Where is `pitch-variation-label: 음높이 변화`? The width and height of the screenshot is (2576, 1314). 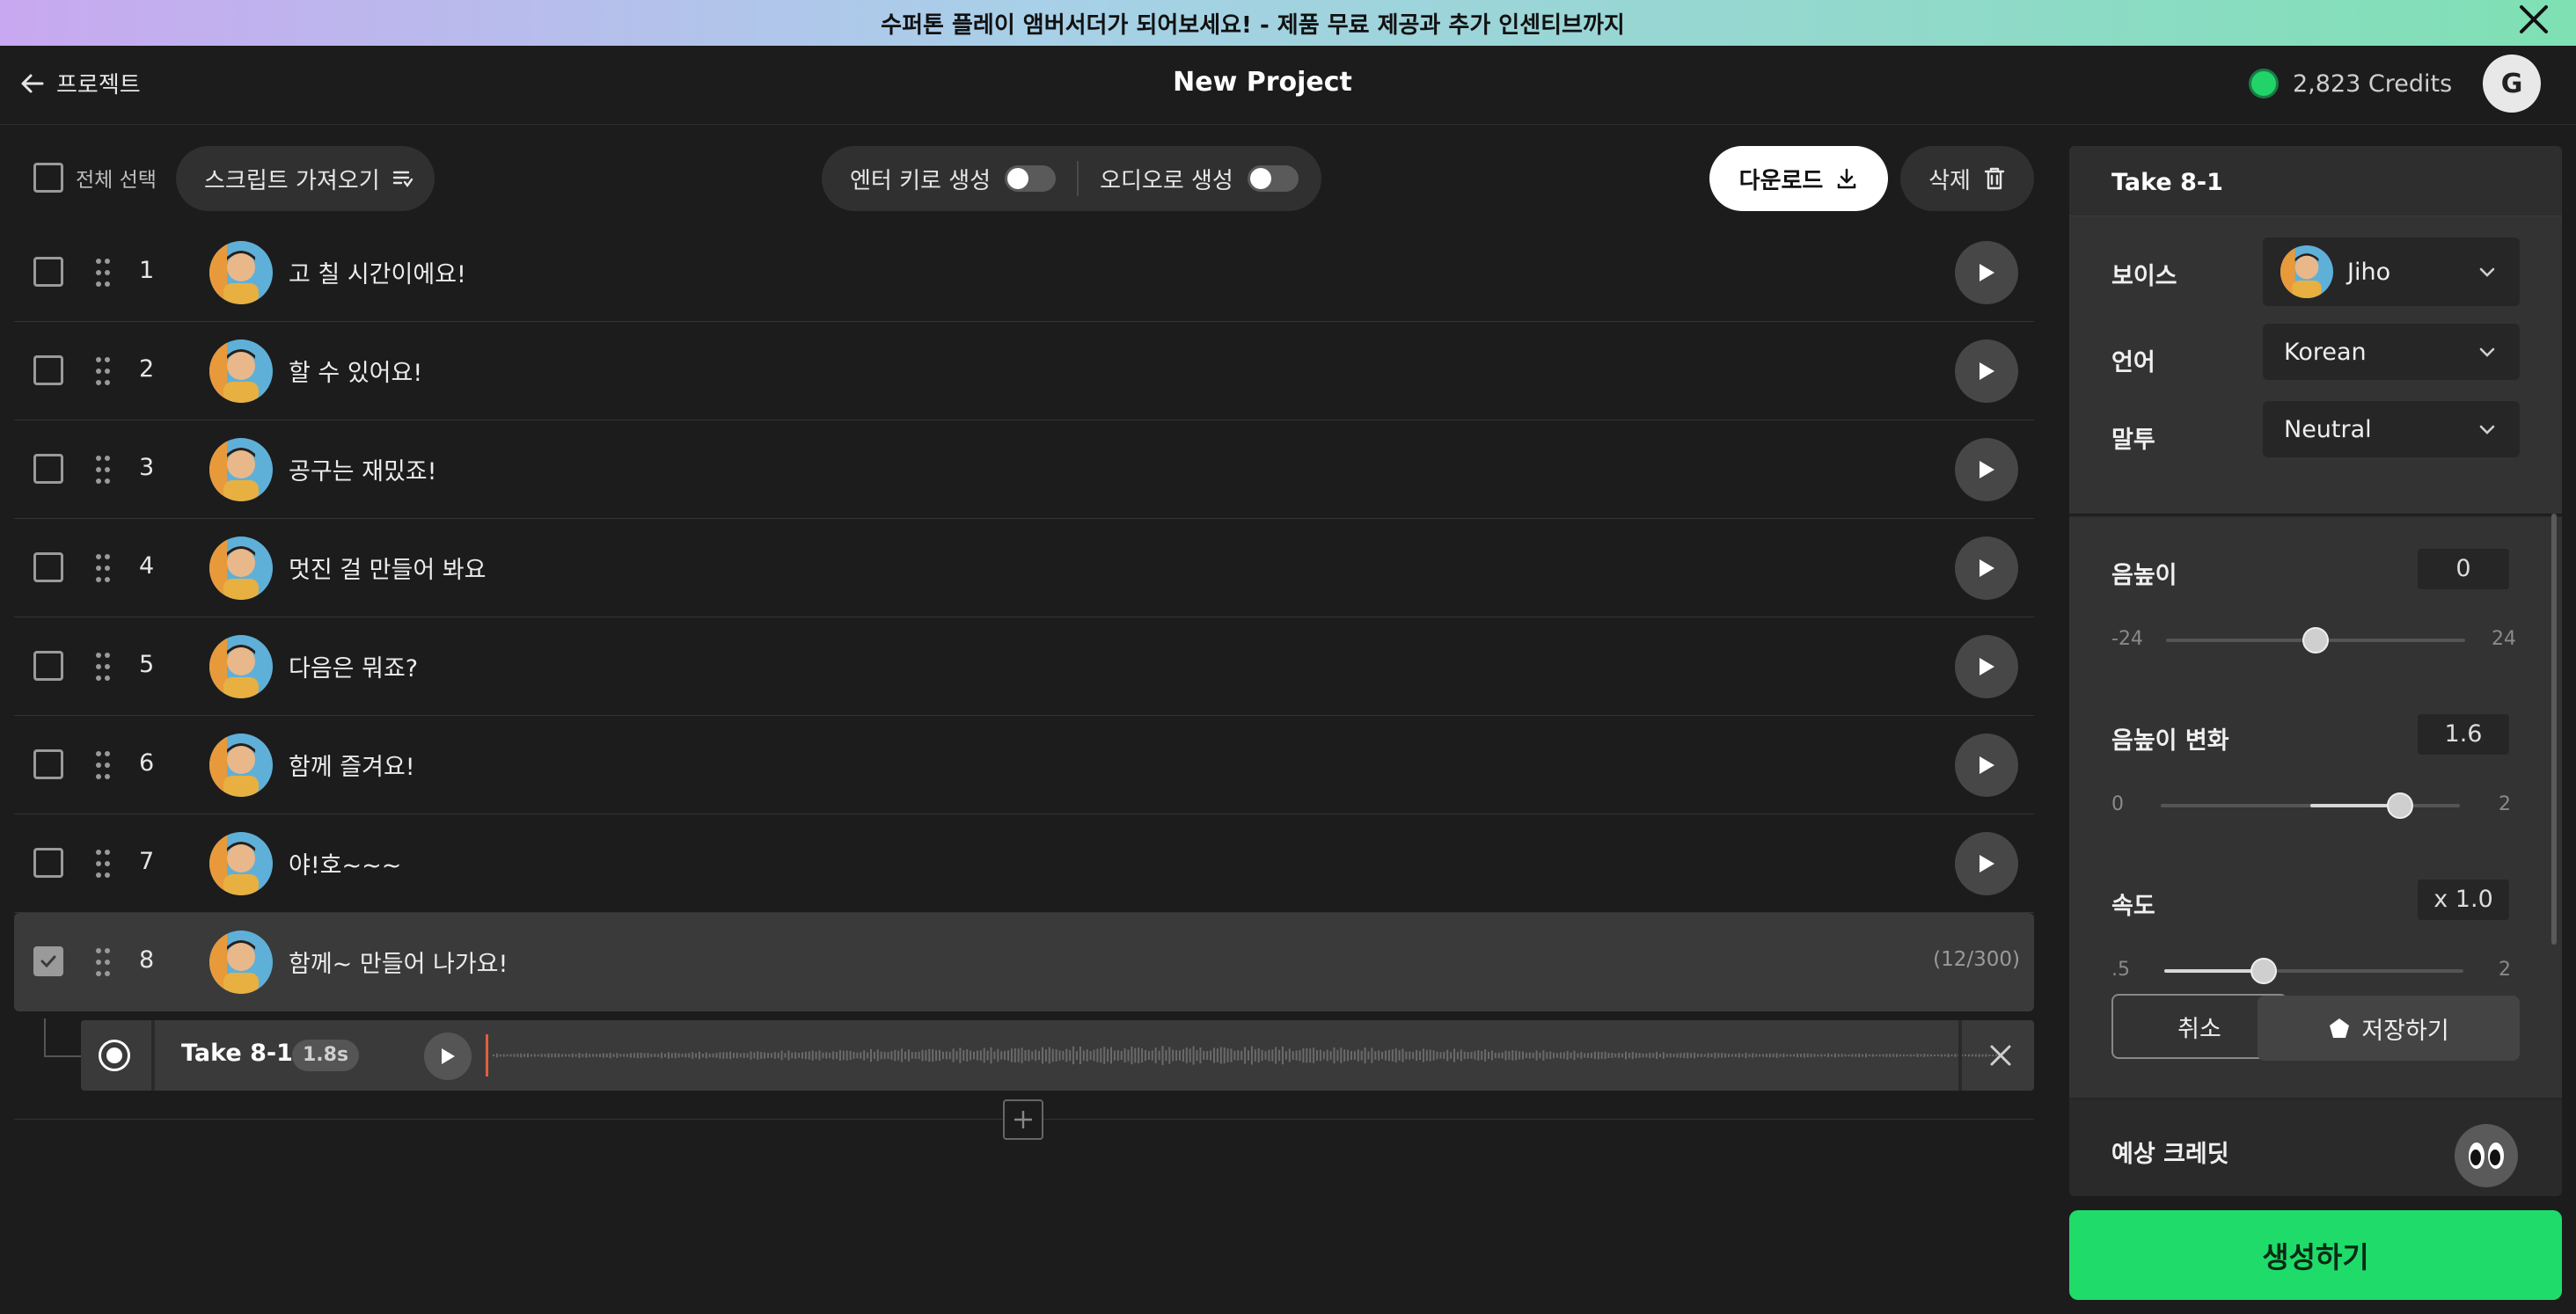
pitch-variation-label: 음높이 변화 is located at coordinates (2170, 741).